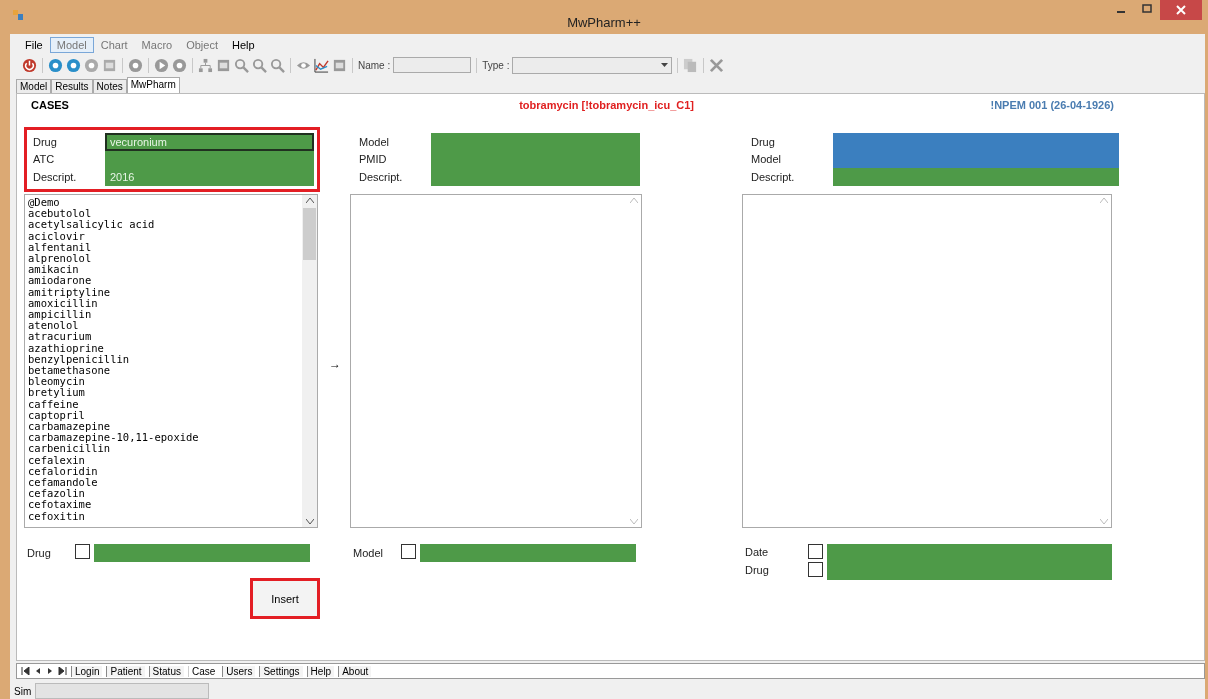 The width and height of the screenshot is (1208, 699). I want to click on list-item: betamethasone, so click(163, 371).